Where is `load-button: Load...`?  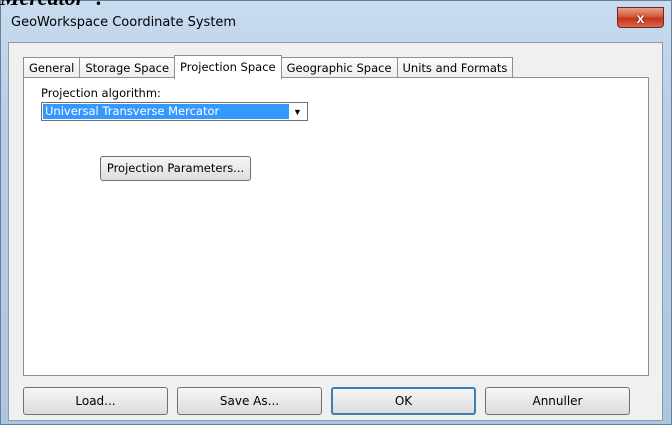 load-button: Load... is located at coordinates (95, 401).